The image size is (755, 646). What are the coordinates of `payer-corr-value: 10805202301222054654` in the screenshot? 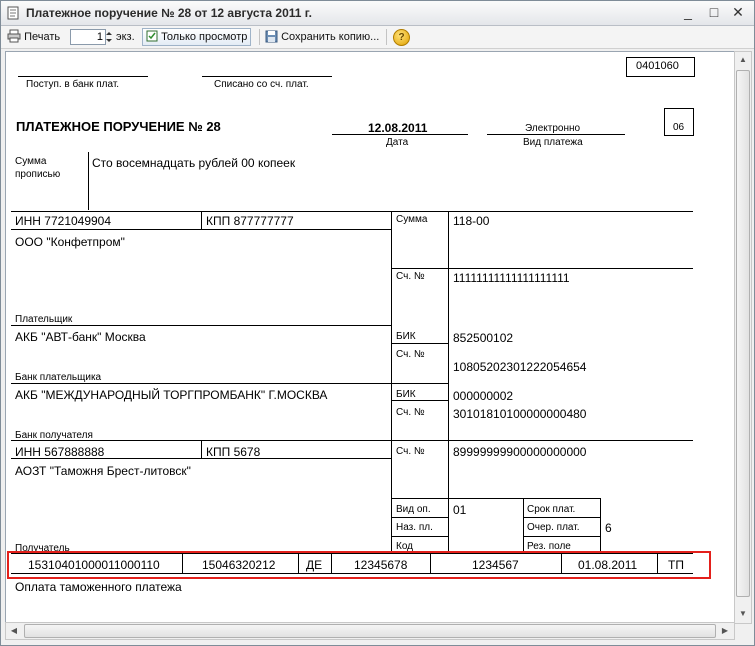 It's located at (520, 367).